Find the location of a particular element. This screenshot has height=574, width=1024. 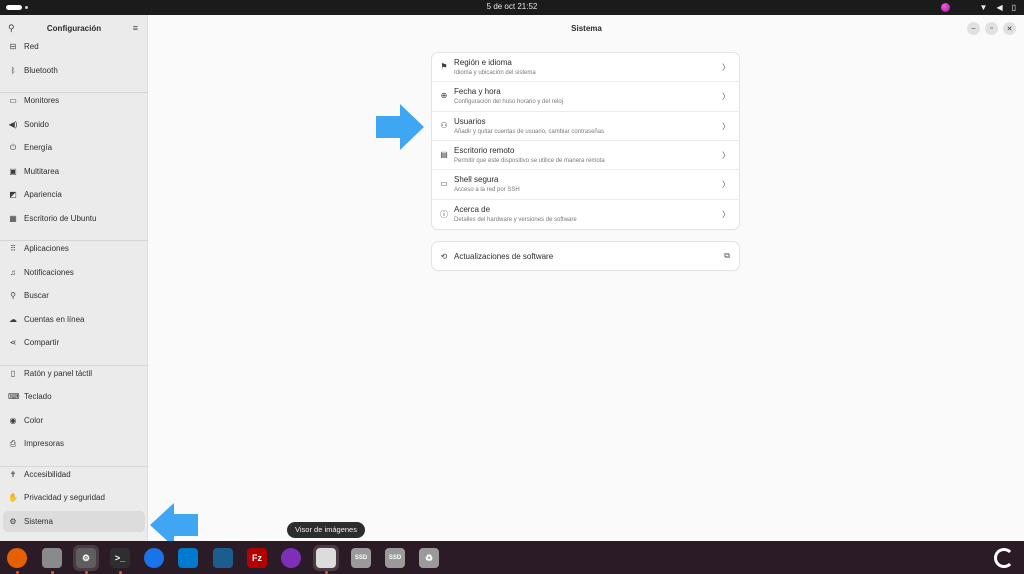

firefox-icon is located at coordinates (17, 558).